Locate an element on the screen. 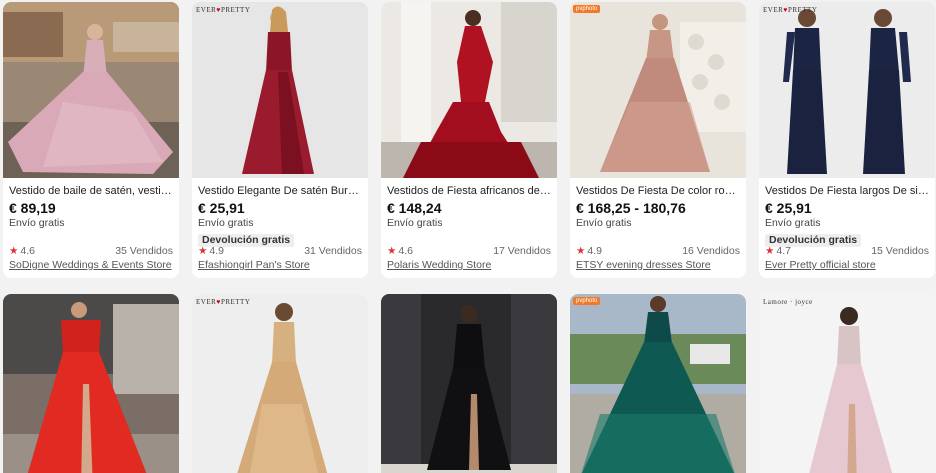 The height and width of the screenshot is (473, 936). product-card: EVER♥PRETTY is located at coordinates (280, 383).